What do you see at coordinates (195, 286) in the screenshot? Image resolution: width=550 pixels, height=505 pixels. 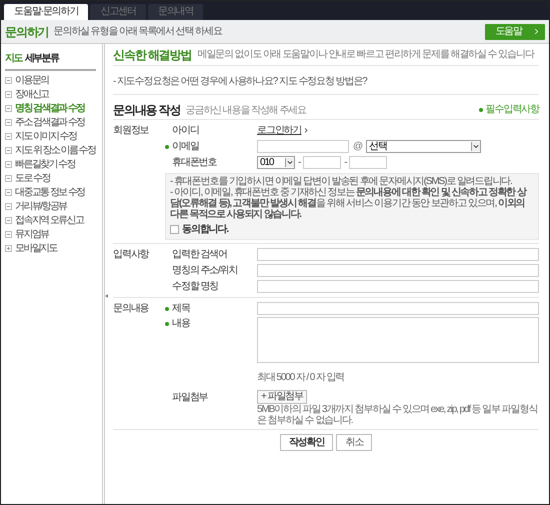 I see `field-label: 수정할 명칭` at bounding box center [195, 286].